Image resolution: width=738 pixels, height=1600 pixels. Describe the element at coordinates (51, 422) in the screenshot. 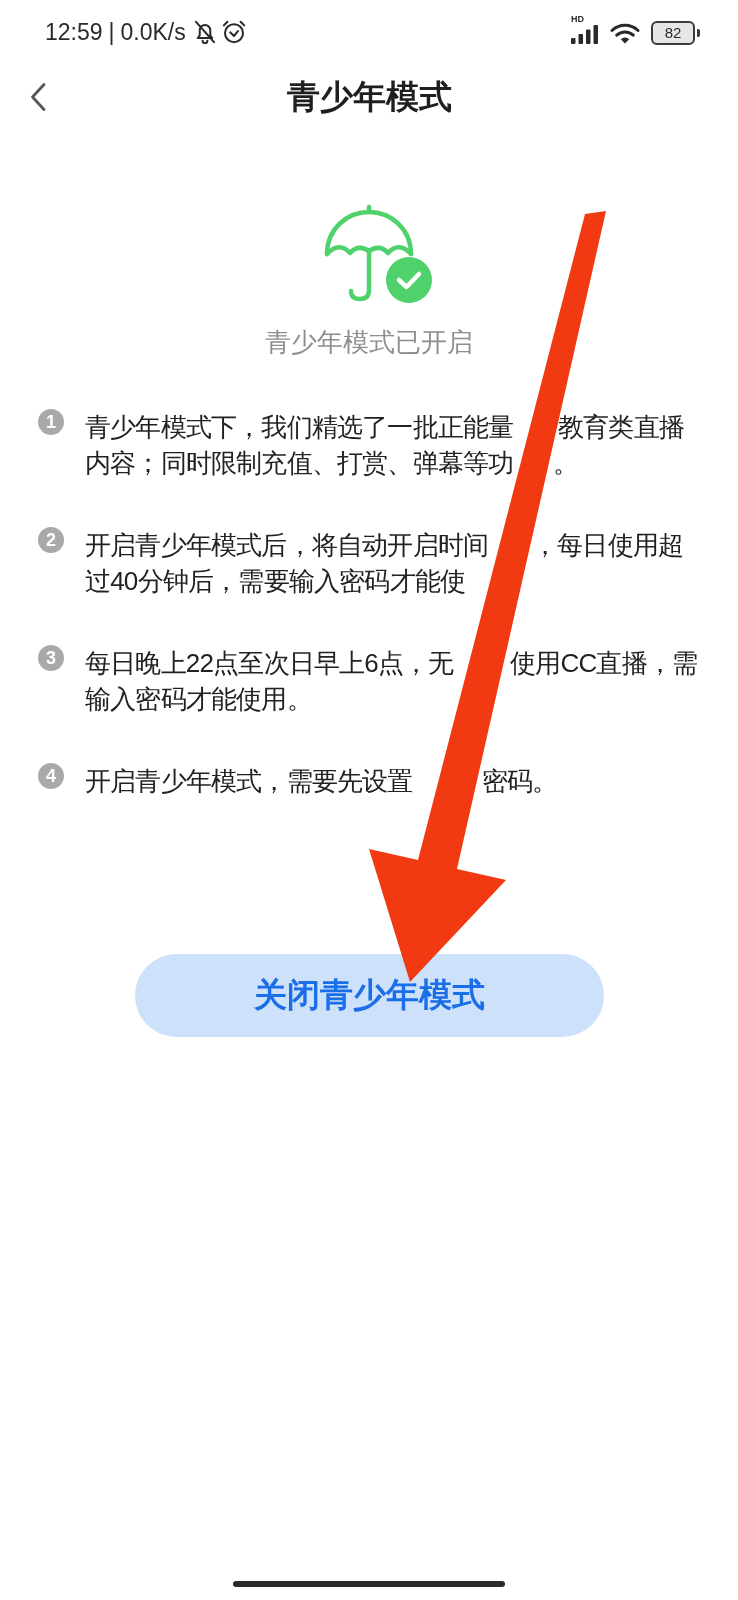

I see `step-number: 1` at that location.